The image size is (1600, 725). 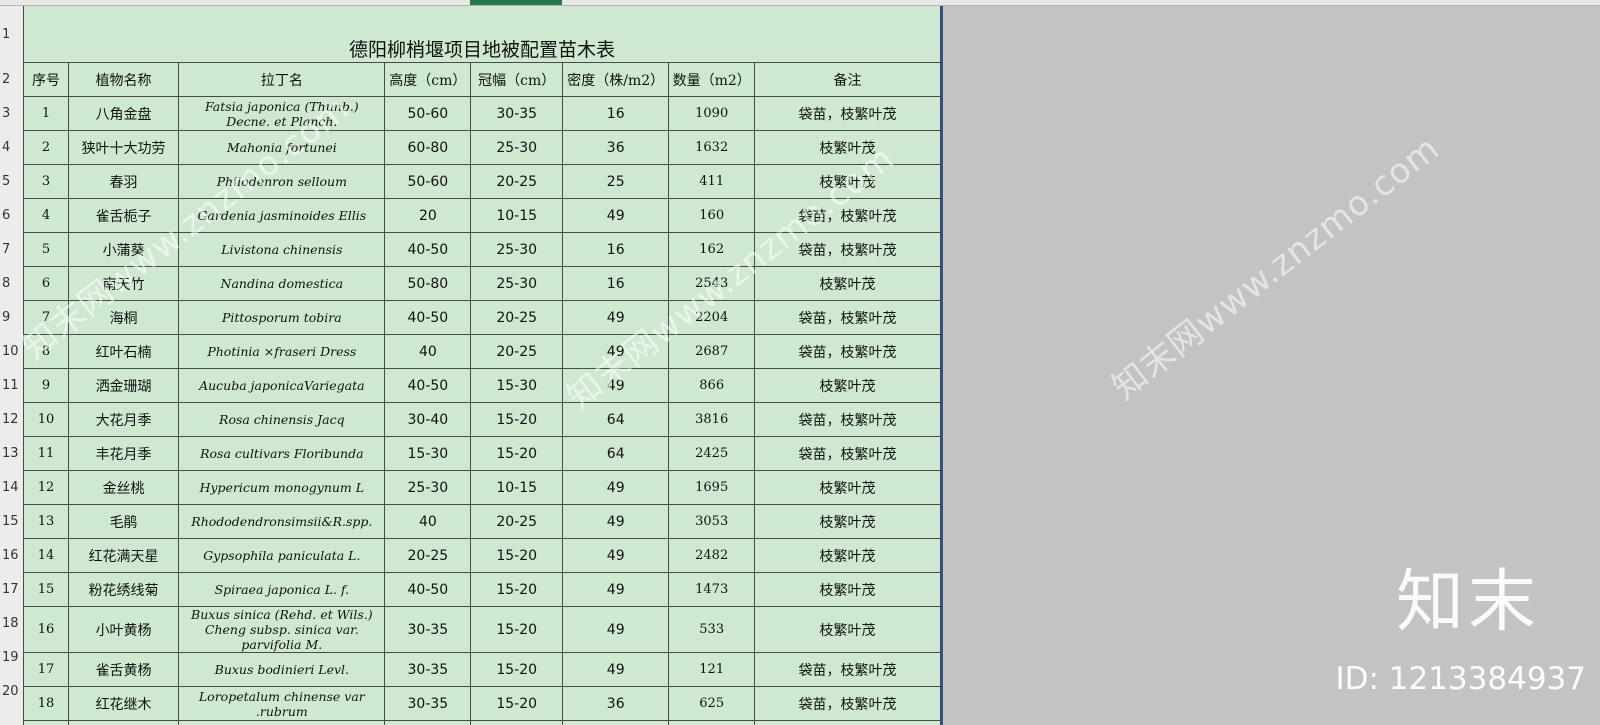 I want to click on header-cell: 备注, so click(x=847, y=79).